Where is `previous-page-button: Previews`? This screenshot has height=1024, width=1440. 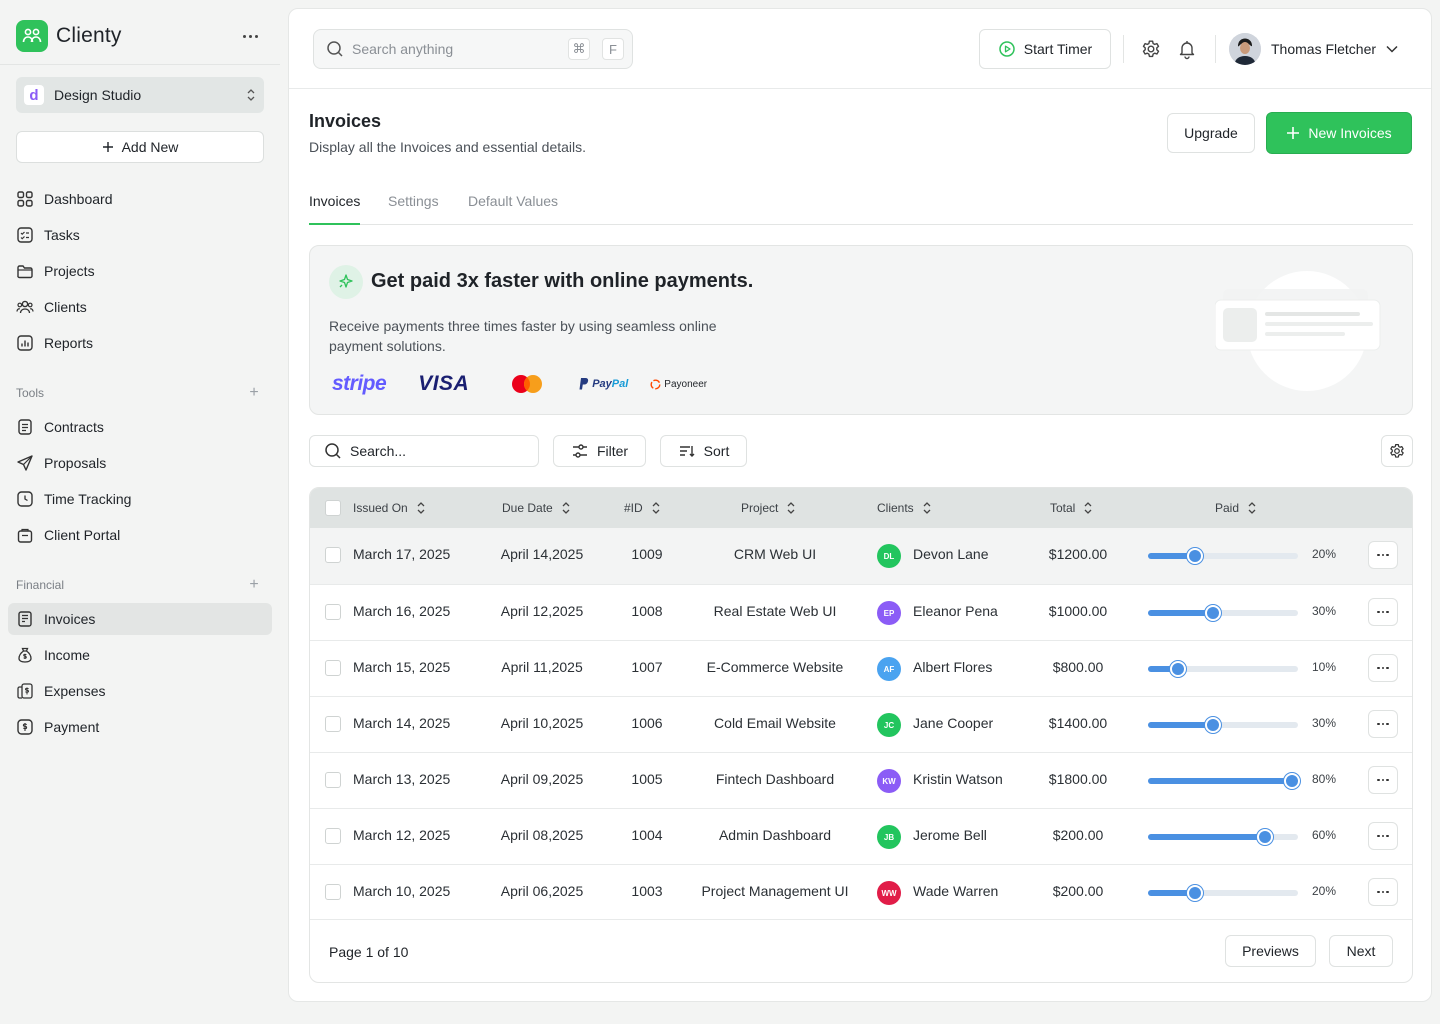
previous-page-button: Previews is located at coordinates (1270, 951).